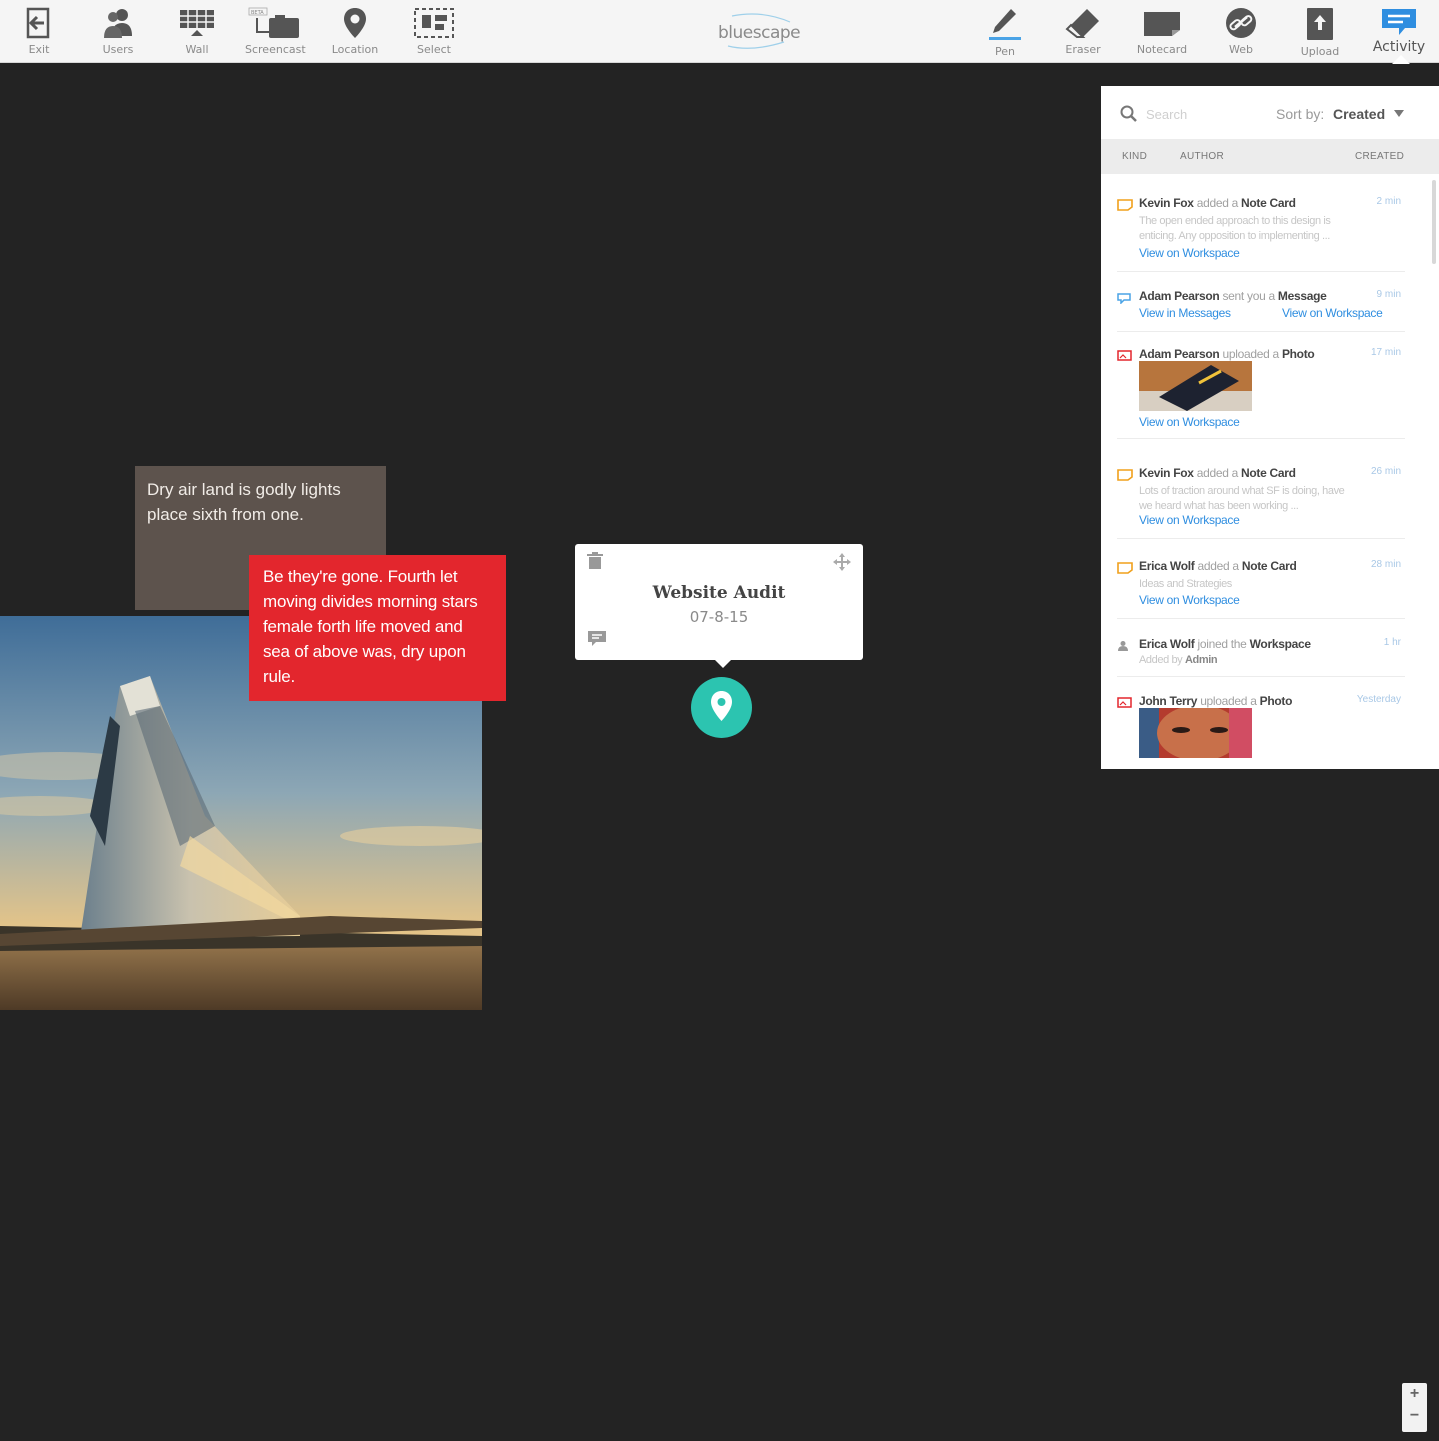  What do you see at coordinates (597, 639) in the screenshot?
I see `comment-icon` at bounding box center [597, 639].